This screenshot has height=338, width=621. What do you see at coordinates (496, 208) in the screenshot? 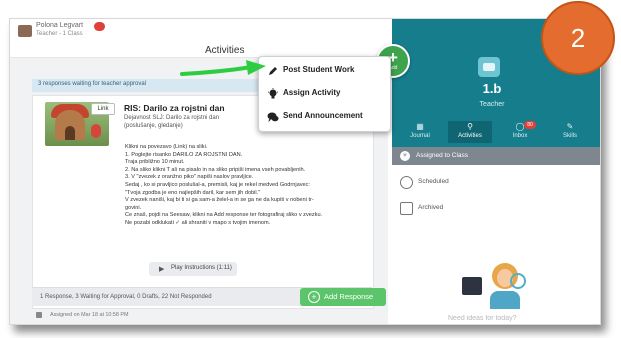
I see `archived-row: Archived` at bounding box center [496, 208].